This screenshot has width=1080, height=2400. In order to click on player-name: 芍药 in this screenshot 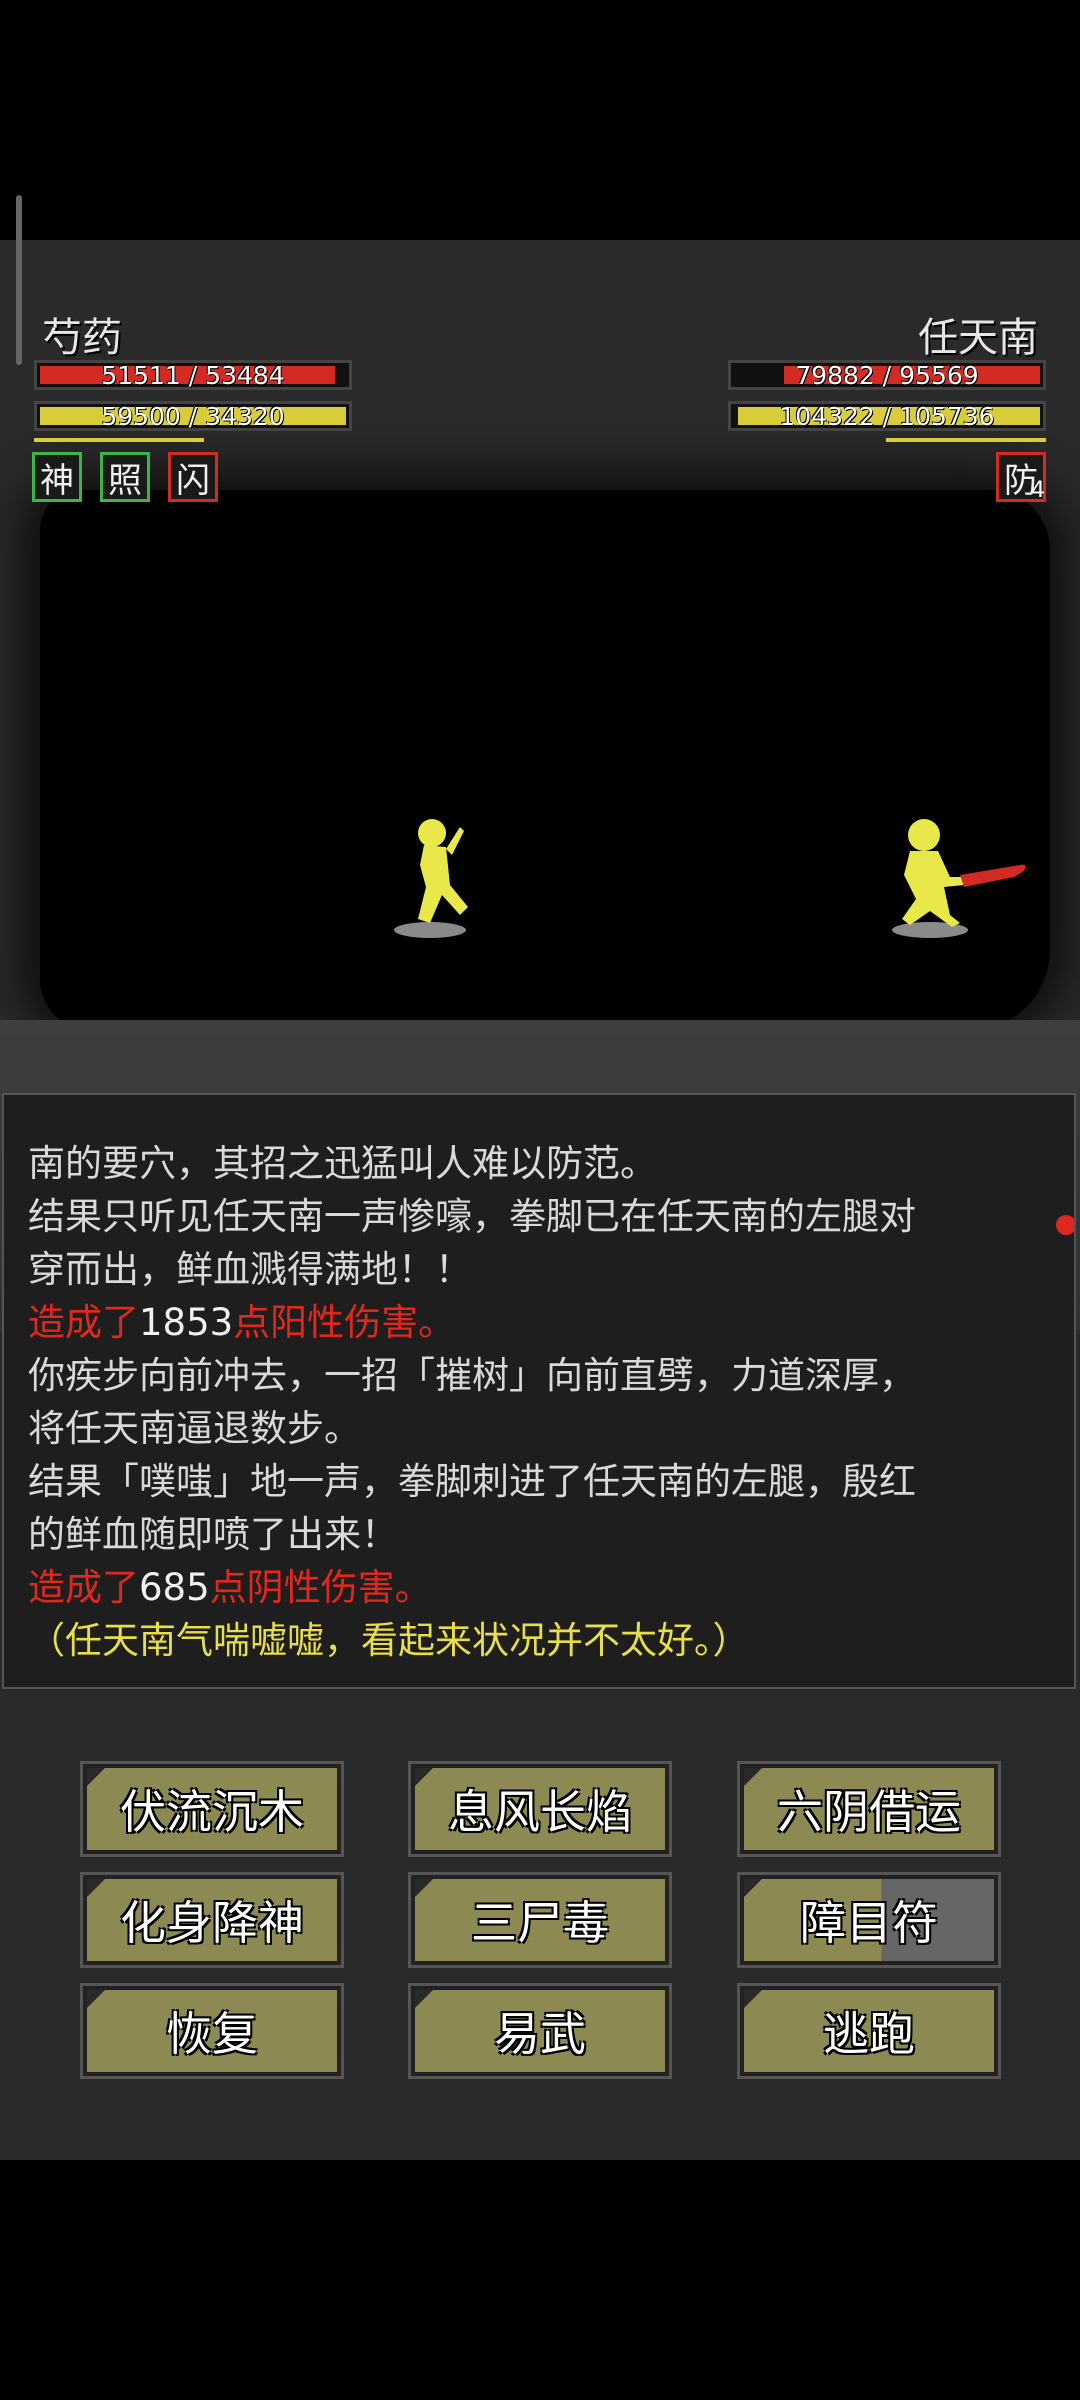, I will do `click(82, 338)`.